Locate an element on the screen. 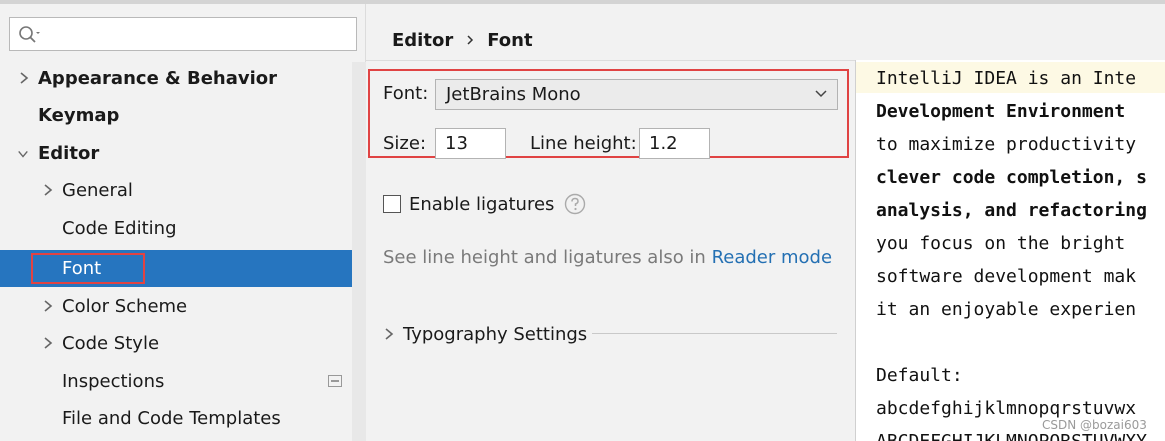  ligatures-label: Enable ligatures is located at coordinates (481, 204).